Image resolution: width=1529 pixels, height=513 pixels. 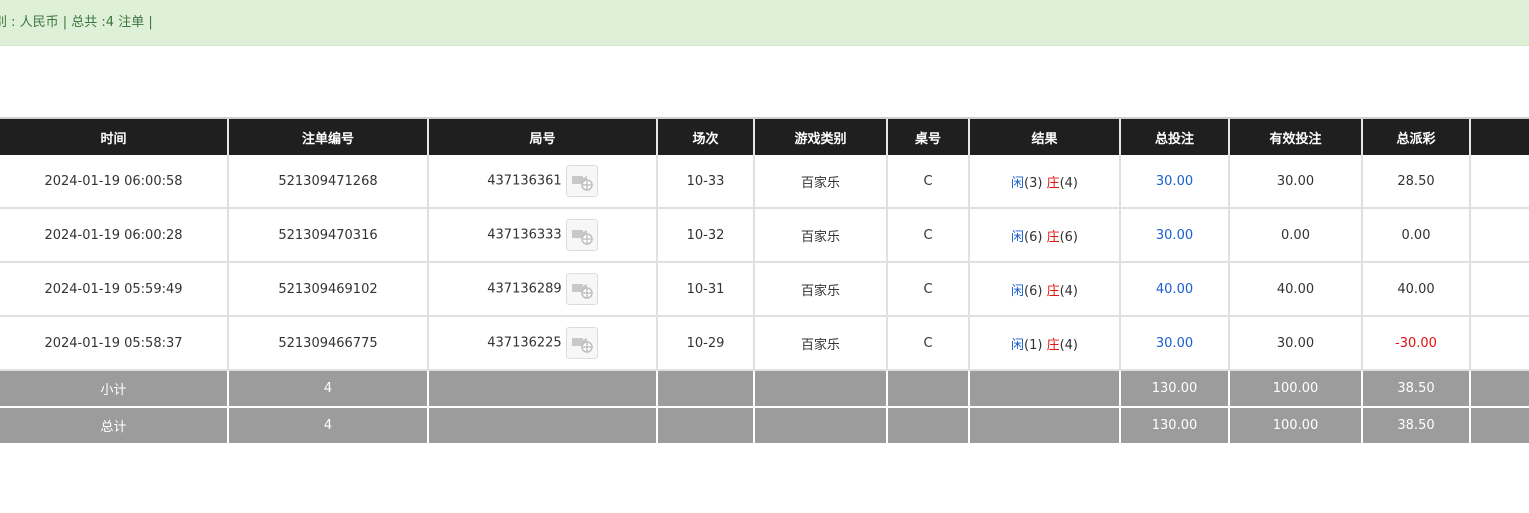 I want to click on grandtotal-count: 4, so click(x=327, y=426).